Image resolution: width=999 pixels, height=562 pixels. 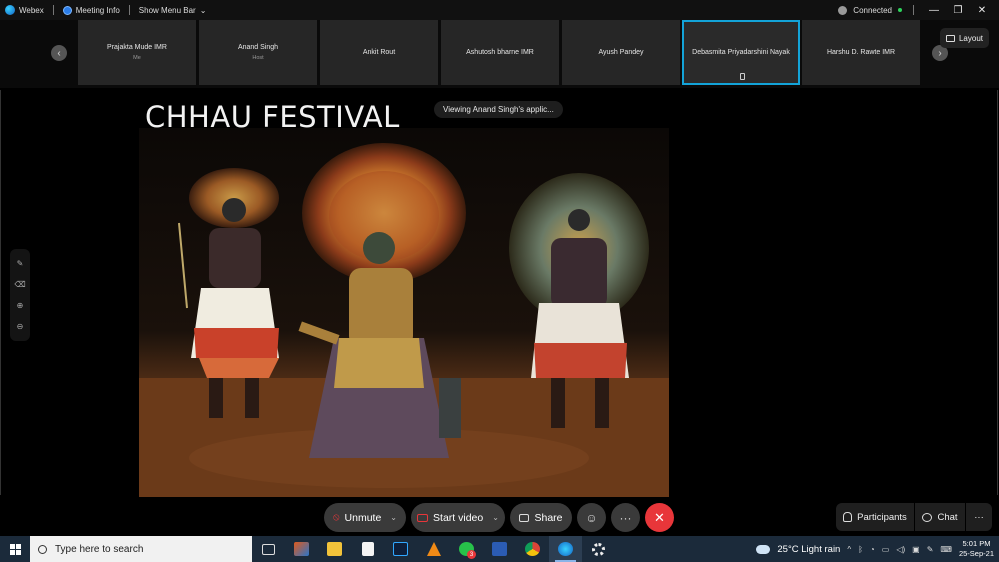 I want to click on keyboard-icon: ⌨, so click(x=946, y=549).